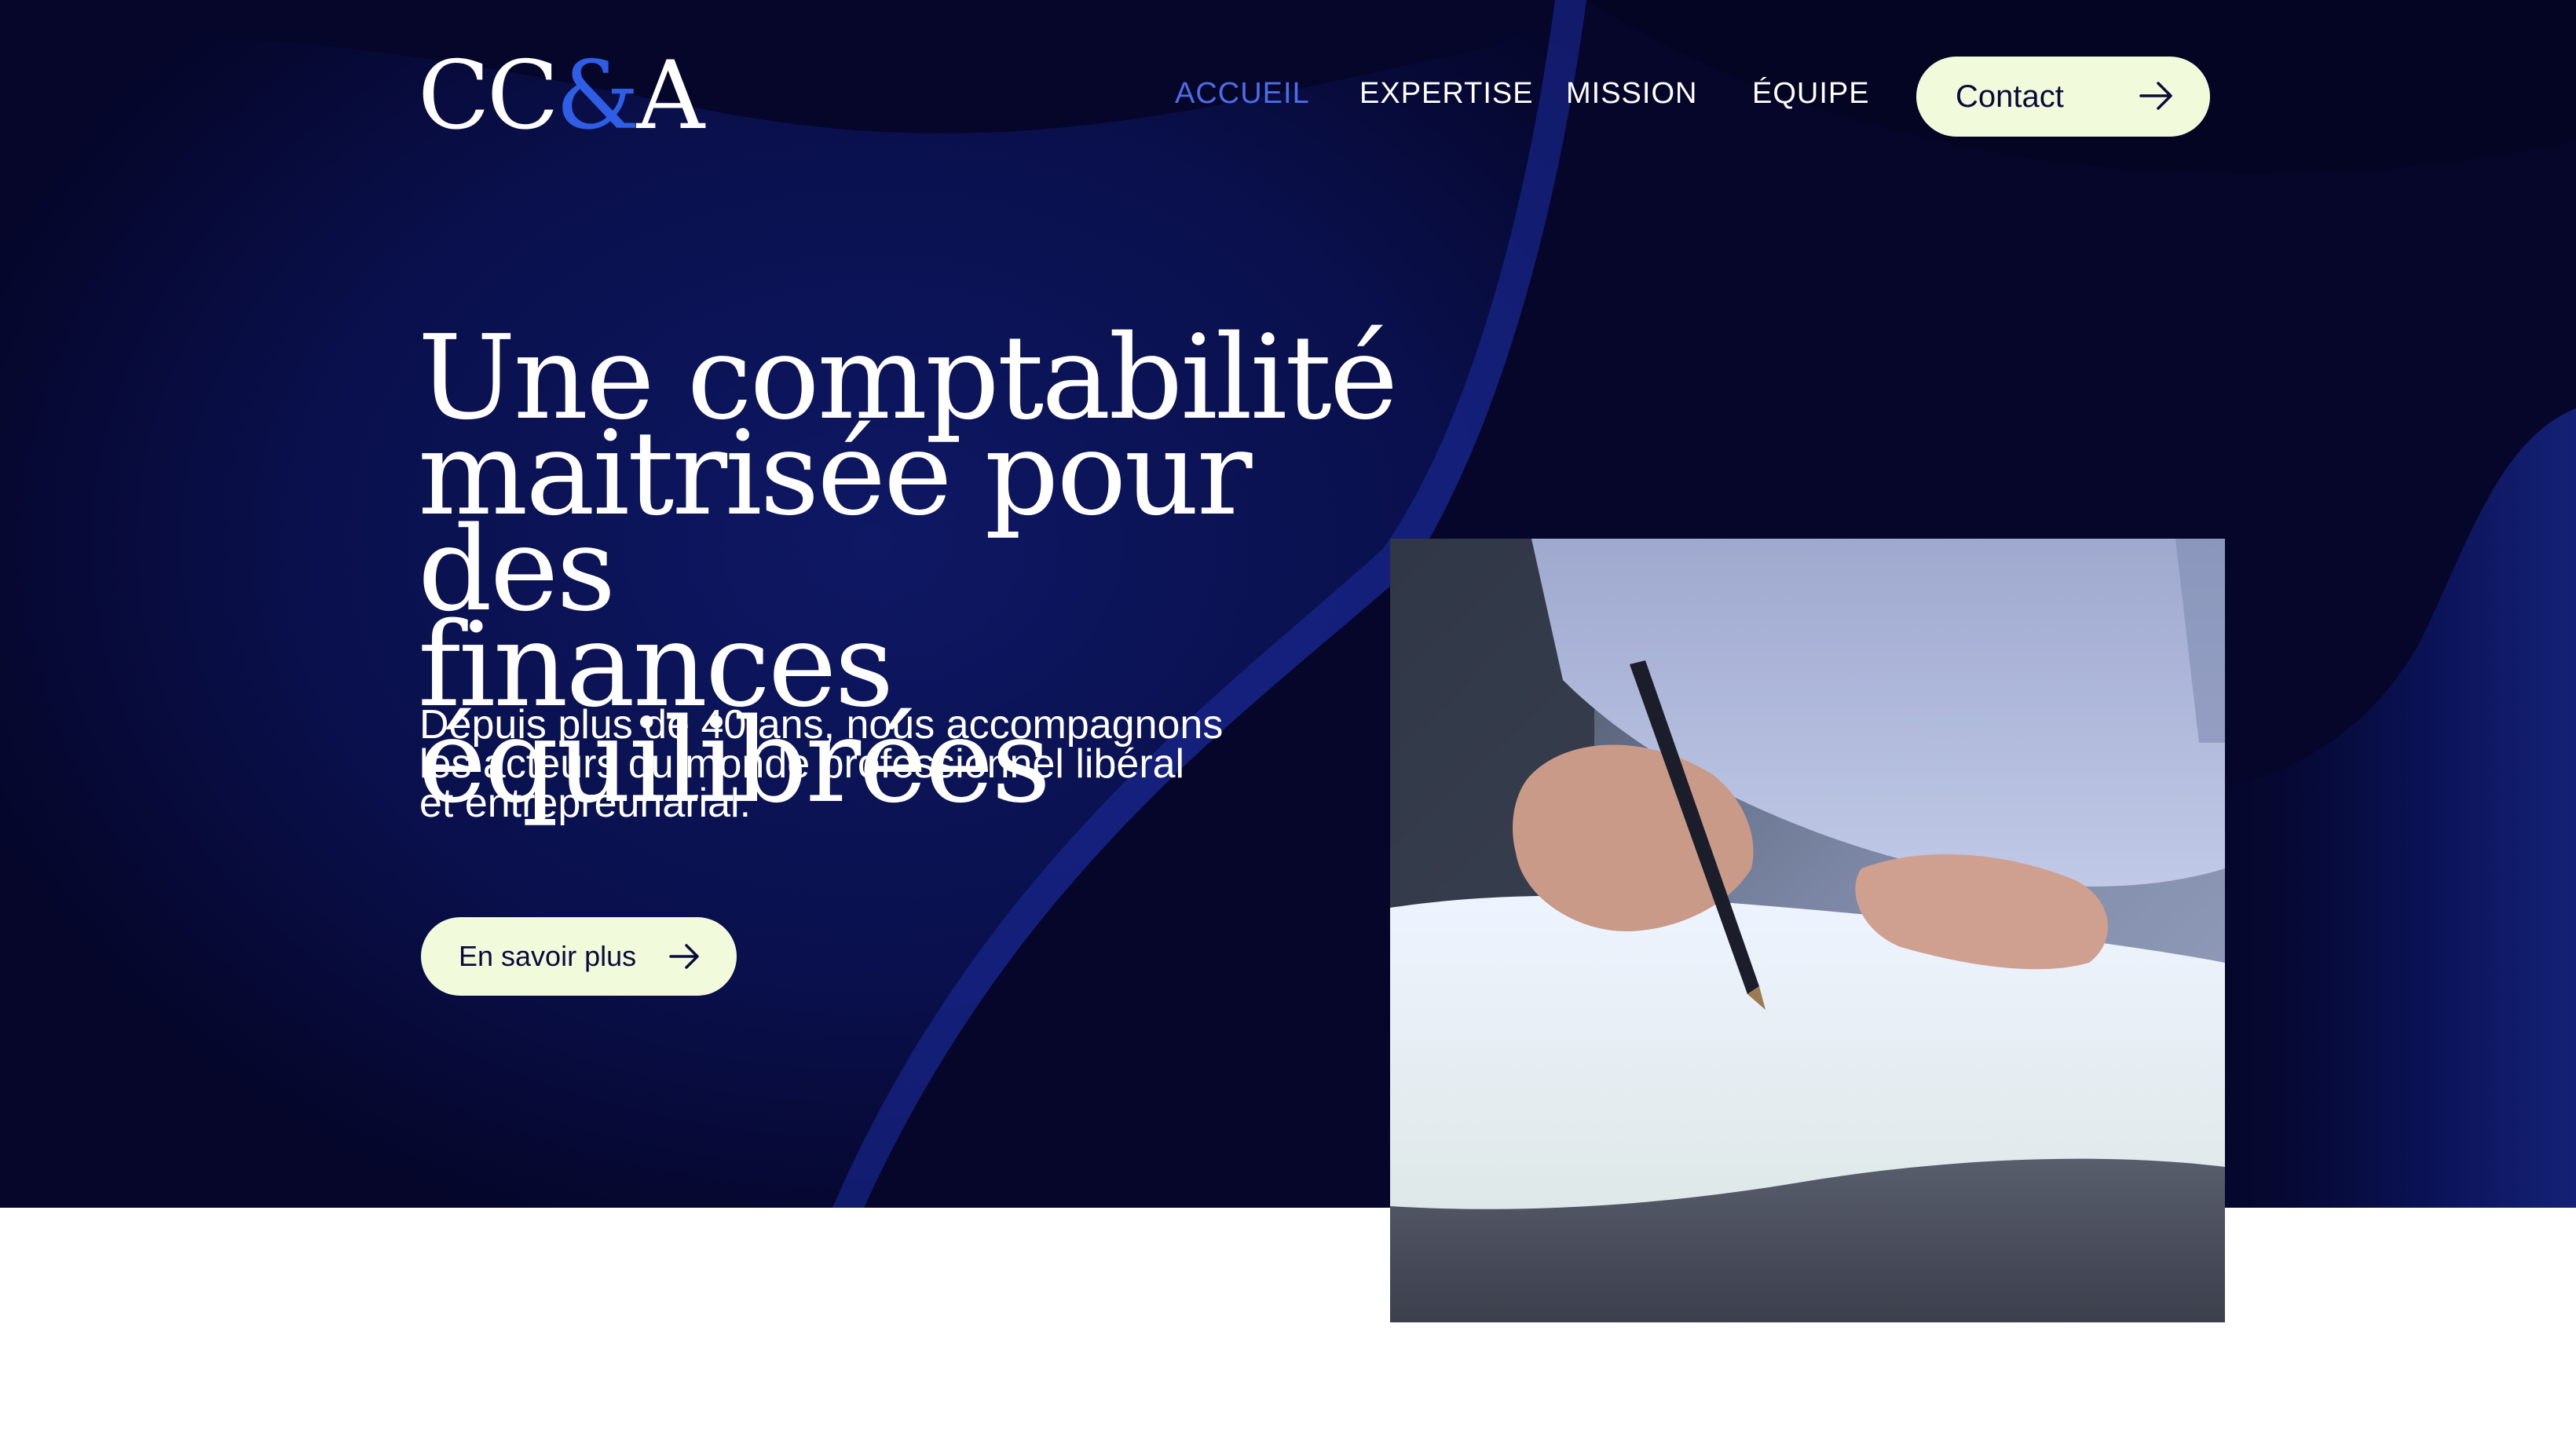  Describe the element at coordinates (585, 804) in the screenshot. I see `subtitle-line-3: et entrepreunarial.` at that location.